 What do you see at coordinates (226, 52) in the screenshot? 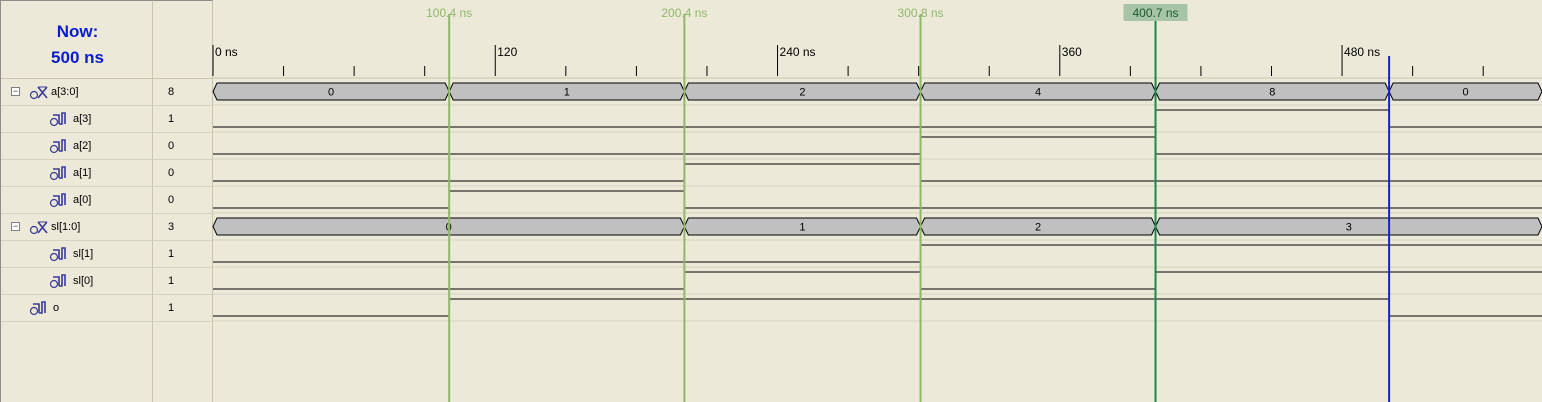
I see `ruler-label: 0 ns` at bounding box center [226, 52].